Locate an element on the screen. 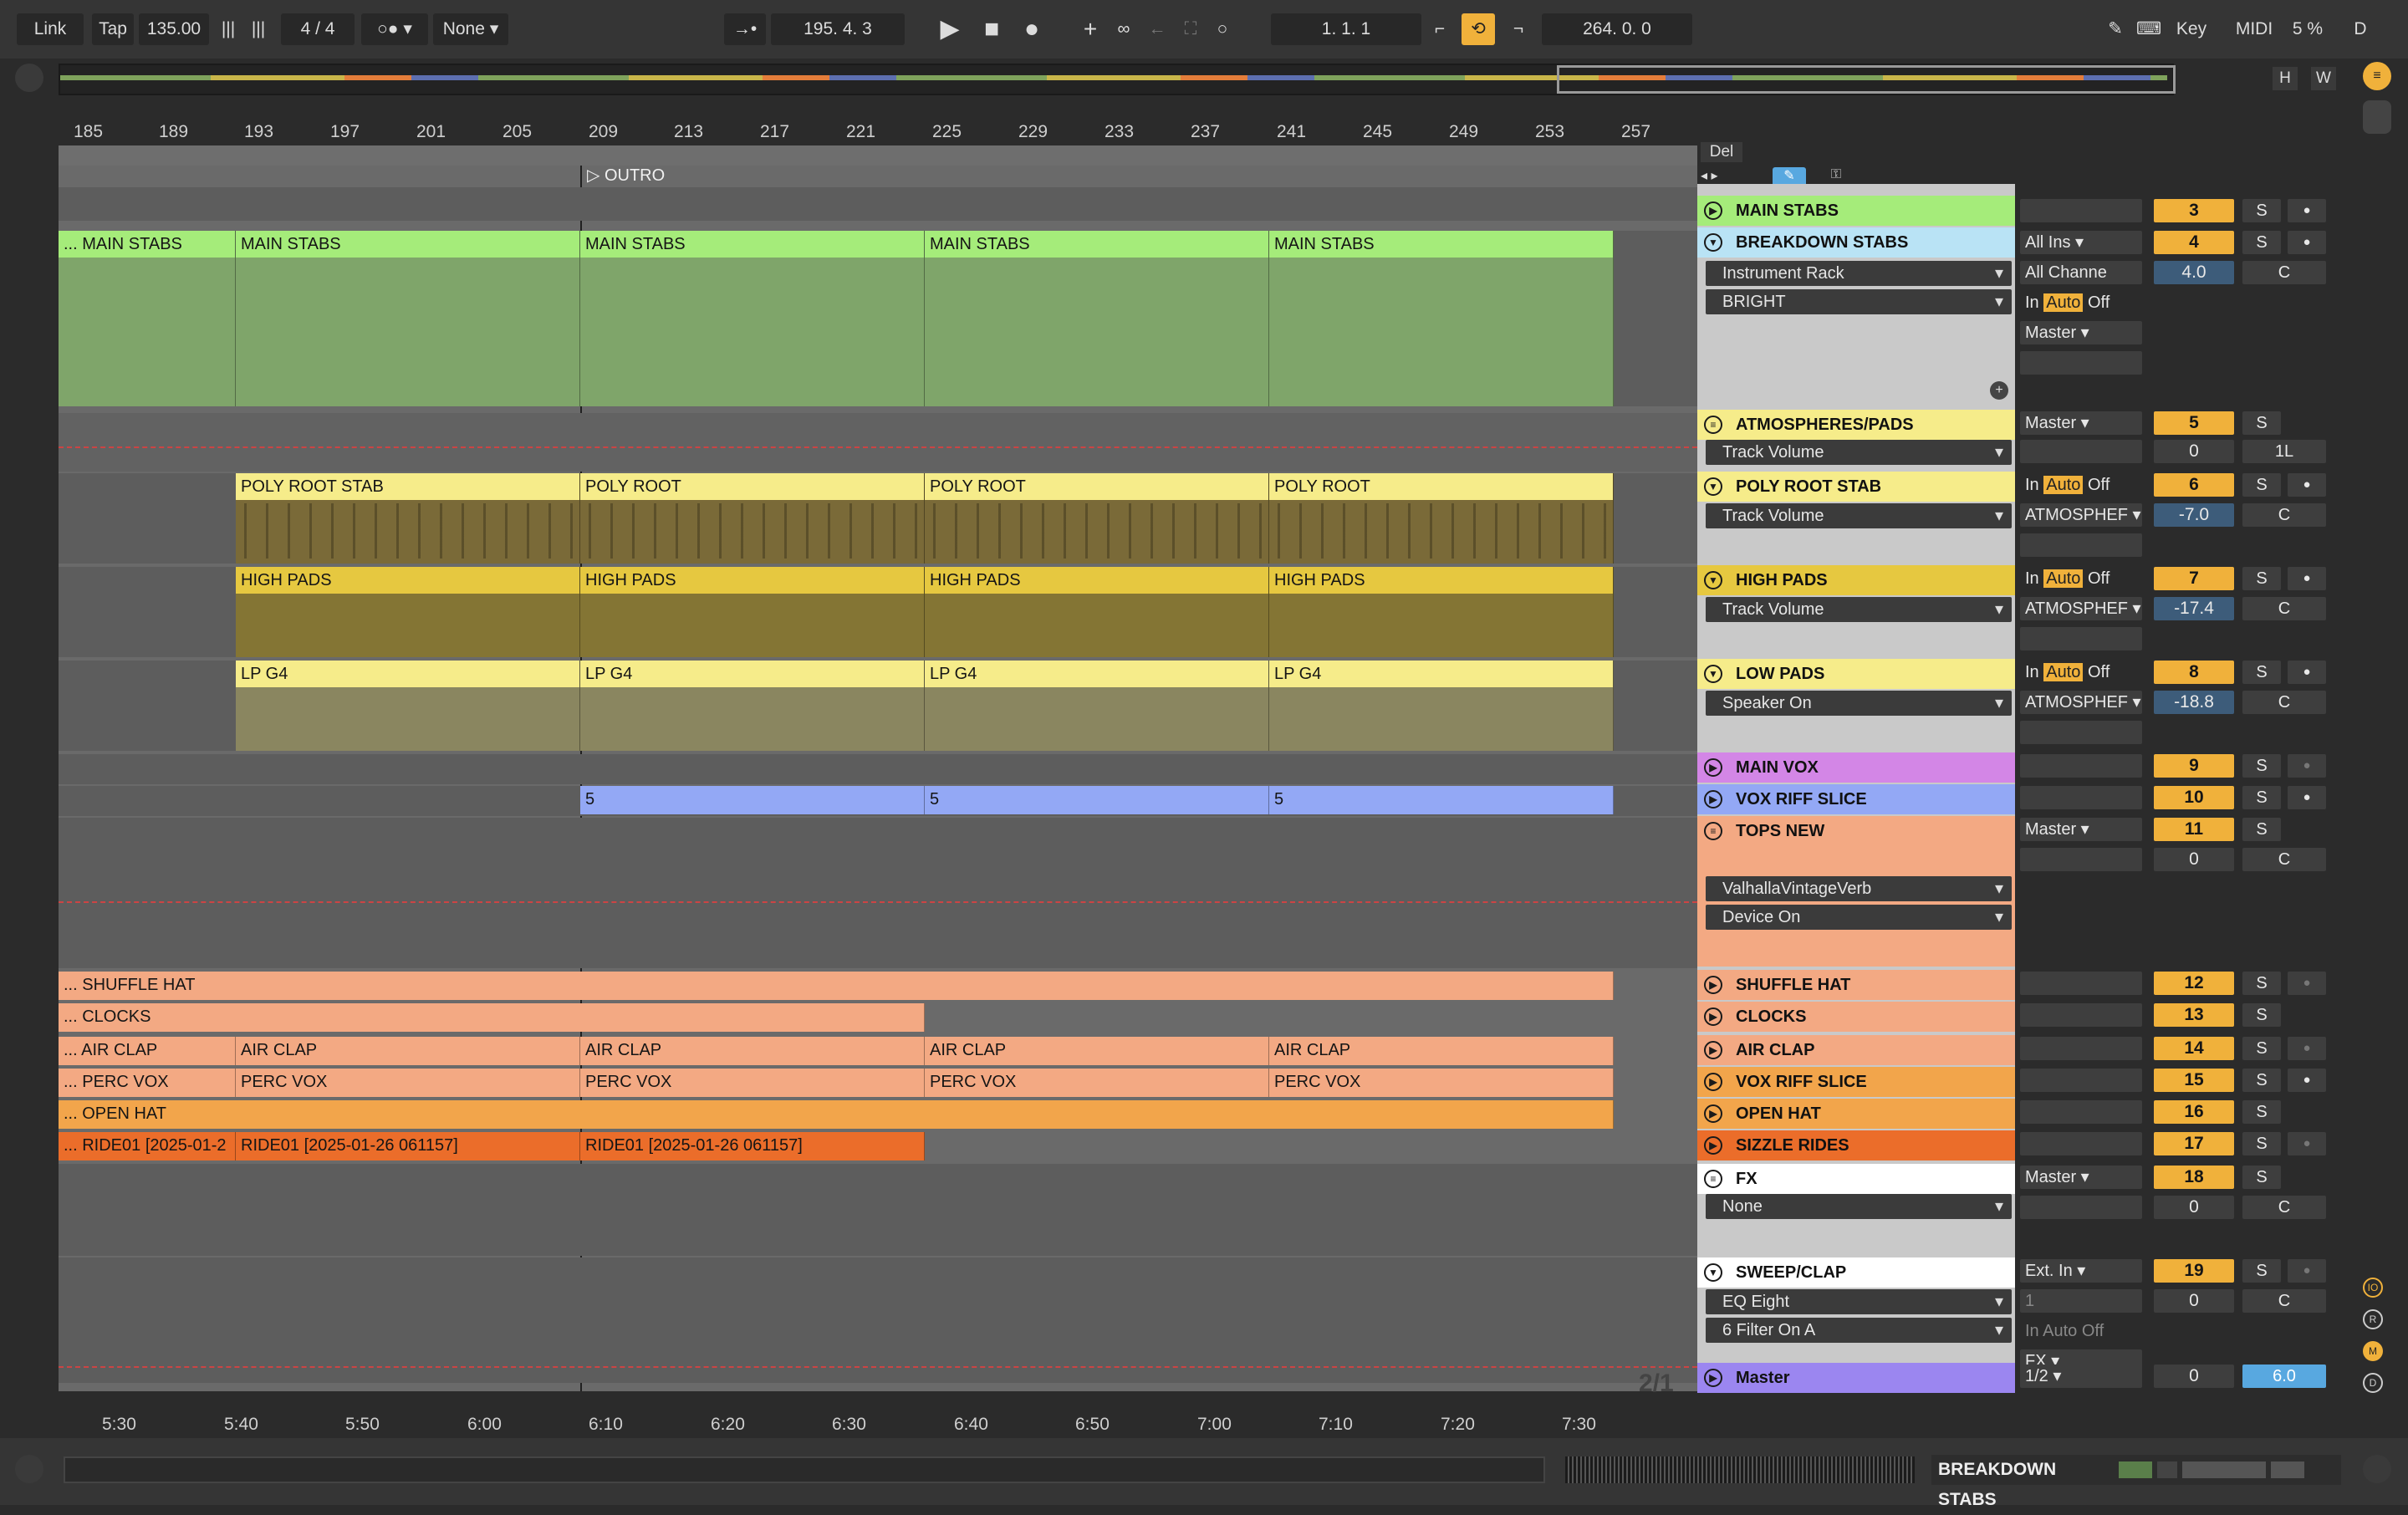 This screenshot has height=1515, width=2408. record-icon: ● is located at coordinates (1031, 29).